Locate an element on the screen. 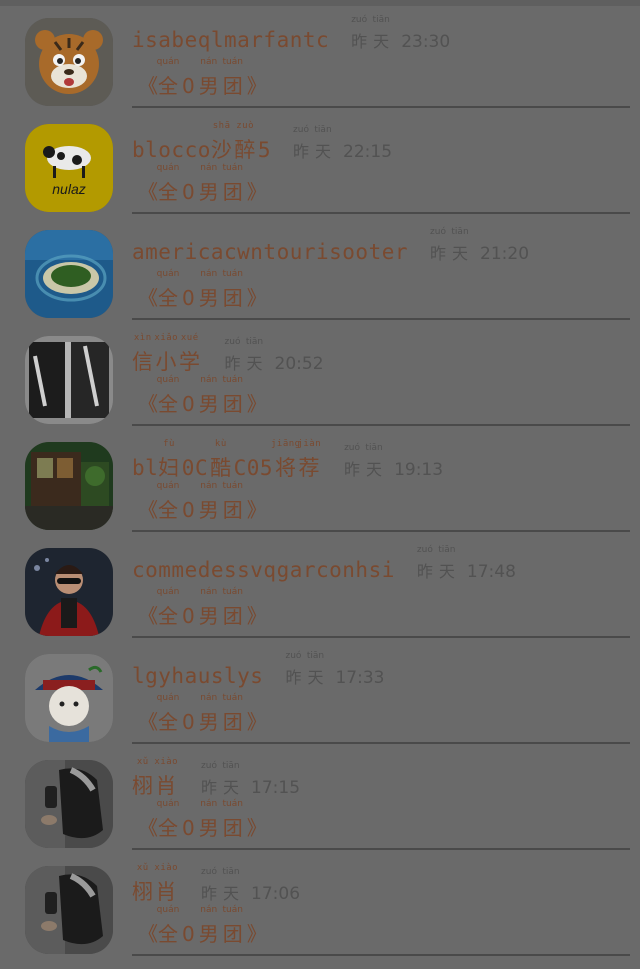 This screenshot has width=640, height=969. pinyin-annotation: fù is located at coordinates (169, 444).